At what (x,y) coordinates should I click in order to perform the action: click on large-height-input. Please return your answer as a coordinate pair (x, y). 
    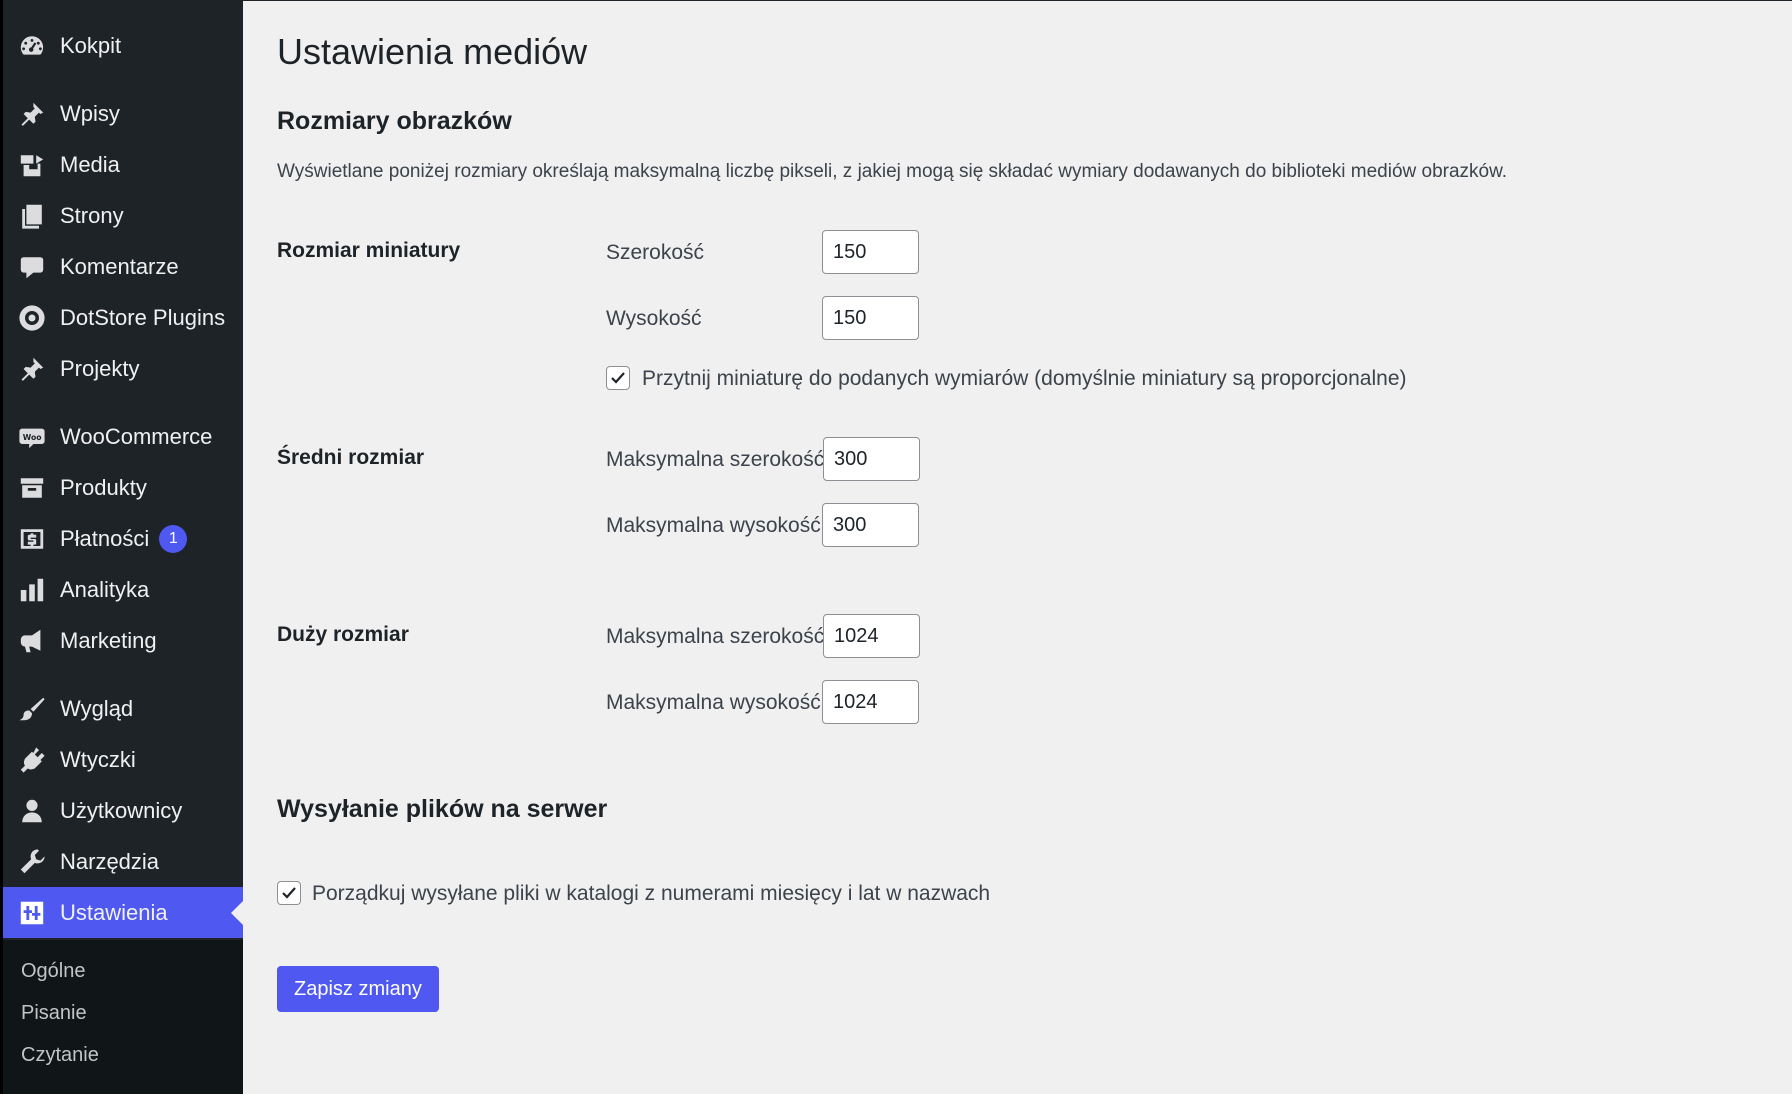
    Looking at the image, I should click on (870, 702).